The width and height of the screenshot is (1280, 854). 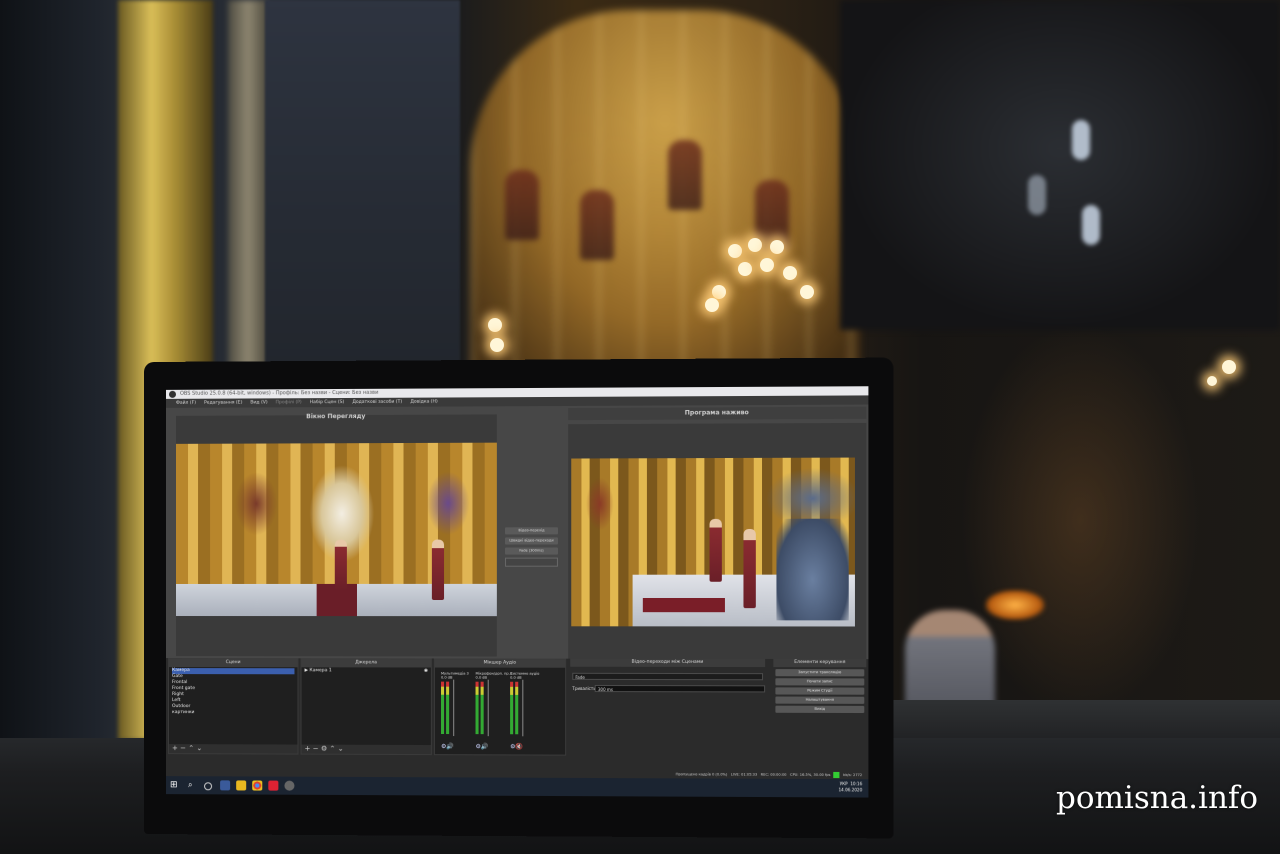 I want to click on mixer-channel: Мультимедіа 3 0.0 dB ⚙🔊, so click(x=455, y=711).